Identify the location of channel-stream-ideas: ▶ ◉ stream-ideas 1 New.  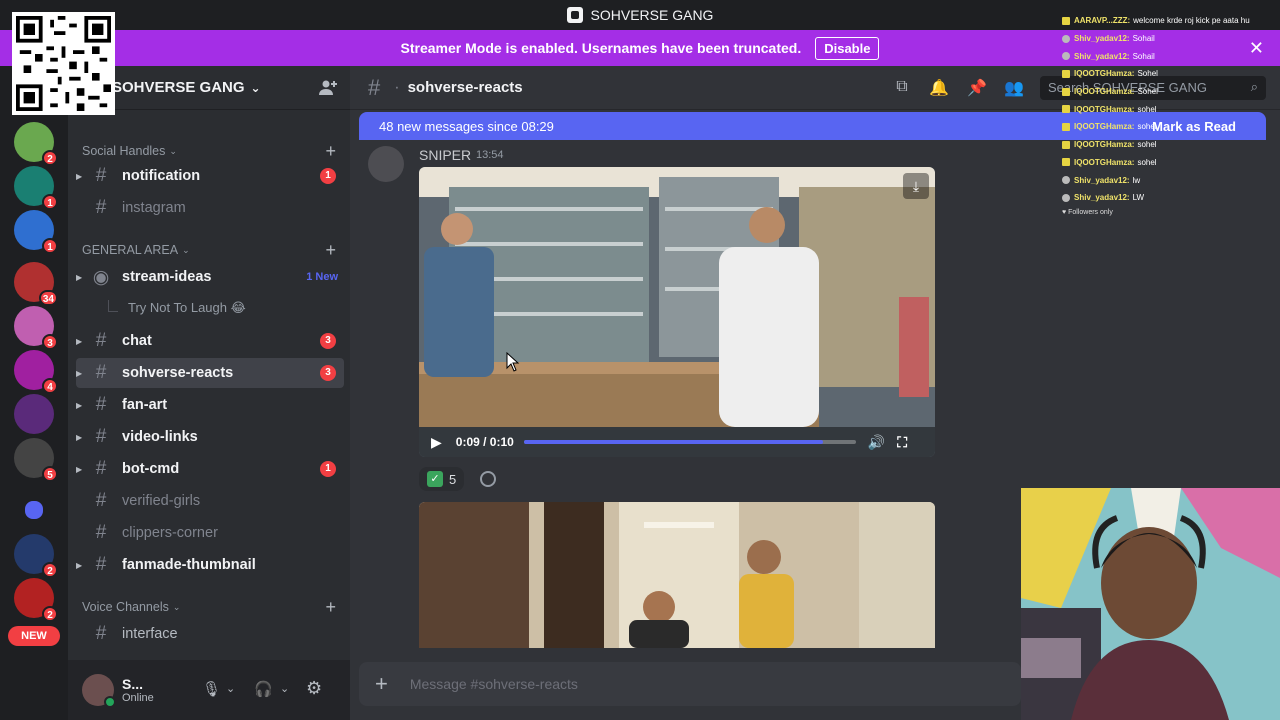
(210, 277).